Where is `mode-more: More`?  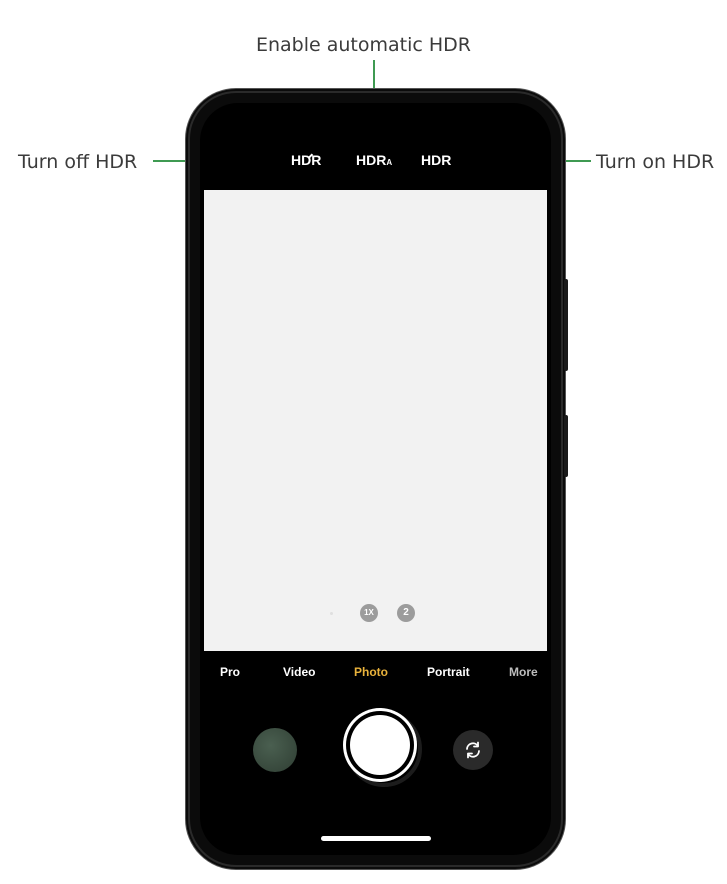 mode-more: More is located at coordinates (523, 672).